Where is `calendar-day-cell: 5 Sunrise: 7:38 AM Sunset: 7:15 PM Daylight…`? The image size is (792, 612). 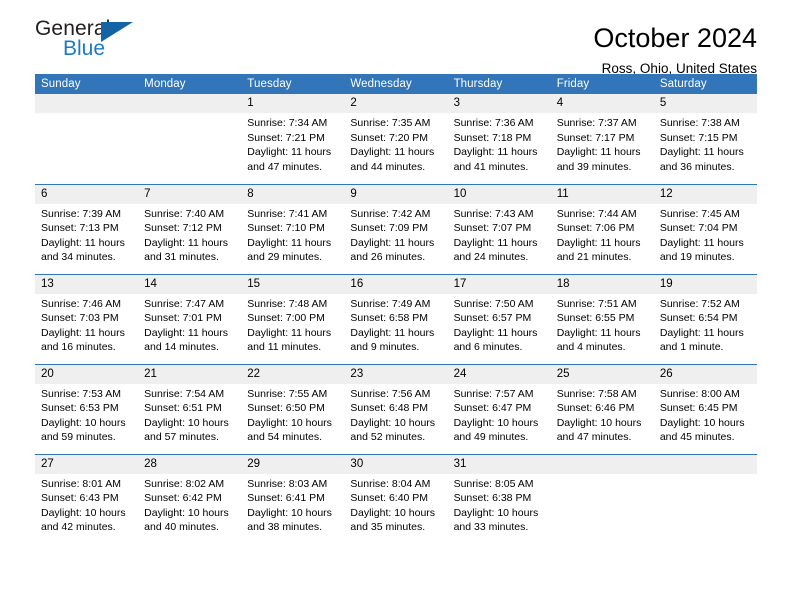
calendar-day-cell: 5 Sunrise: 7:38 AM Sunset: 7:15 PM Daylight… is located at coordinates (705, 139).